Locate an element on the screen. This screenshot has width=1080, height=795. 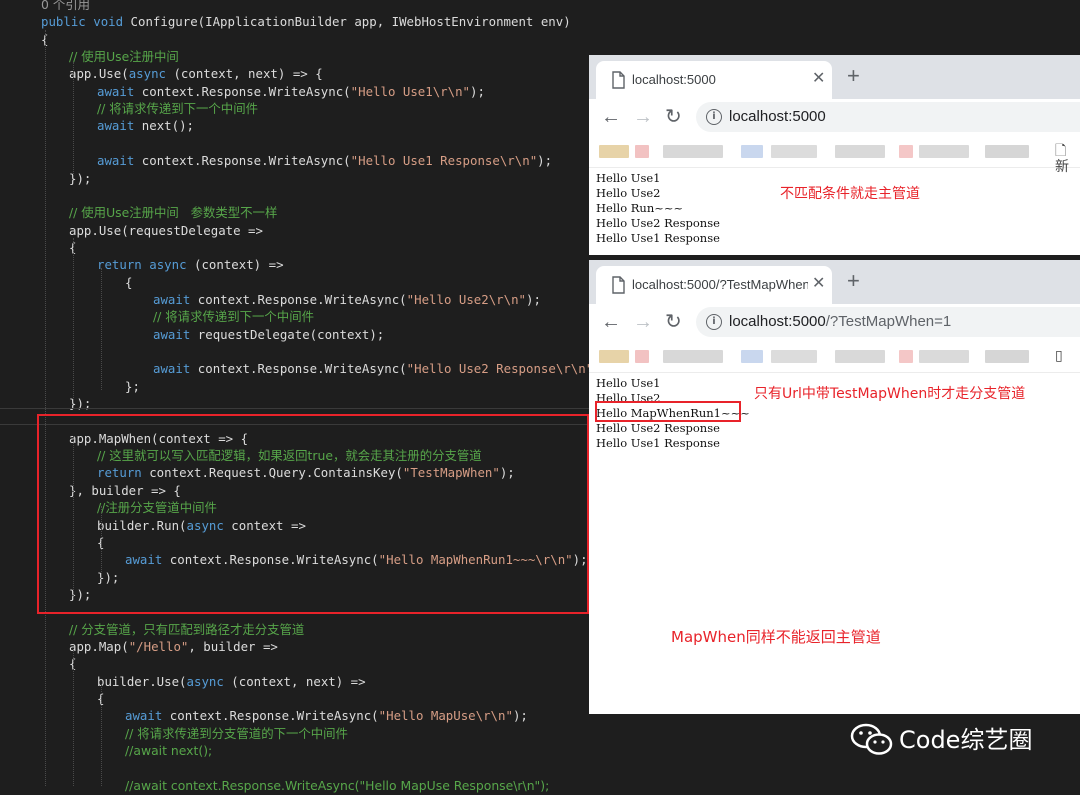
watermark-logo: Code综艺圈 is located at coordinates (950, 740).